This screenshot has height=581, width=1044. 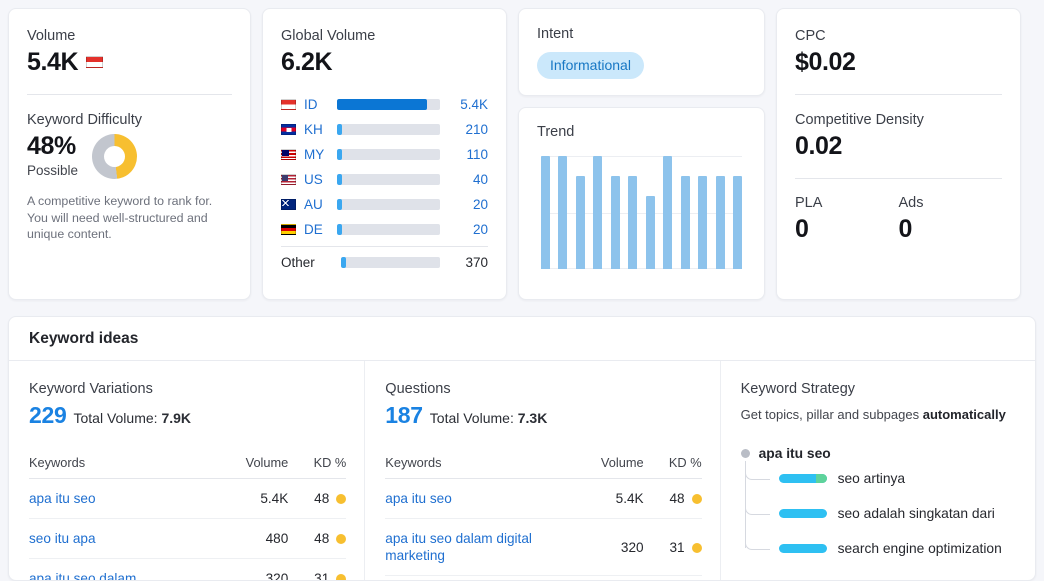 What do you see at coordinates (480, 229) in the screenshot?
I see `country-volume-value: 20` at bounding box center [480, 229].